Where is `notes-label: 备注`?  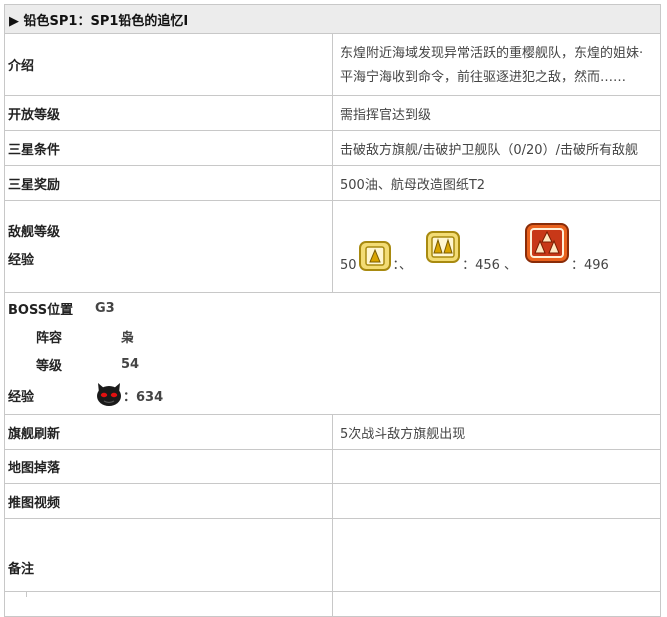
notes-label: 备注 is located at coordinates (168, 567).